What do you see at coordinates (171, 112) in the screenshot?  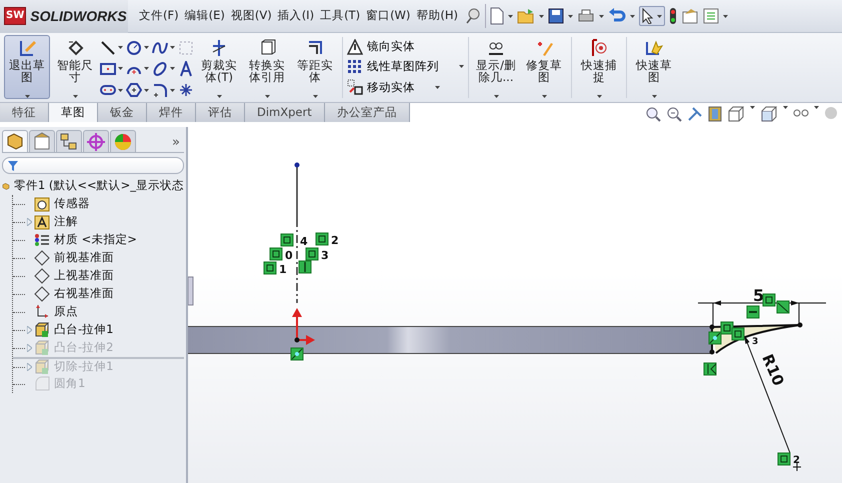 I see `tab: 焊件` at bounding box center [171, 112].